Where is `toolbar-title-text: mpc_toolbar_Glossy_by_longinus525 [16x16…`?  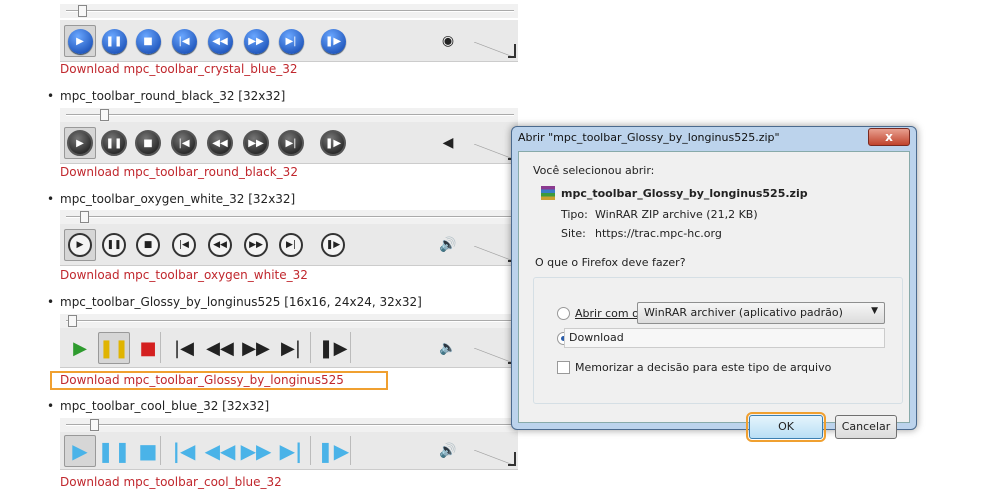
toolbar-title-text: mpc_toolbar_Glossy_by_longinus525 [16x16… is located at coordinates (241, 302).